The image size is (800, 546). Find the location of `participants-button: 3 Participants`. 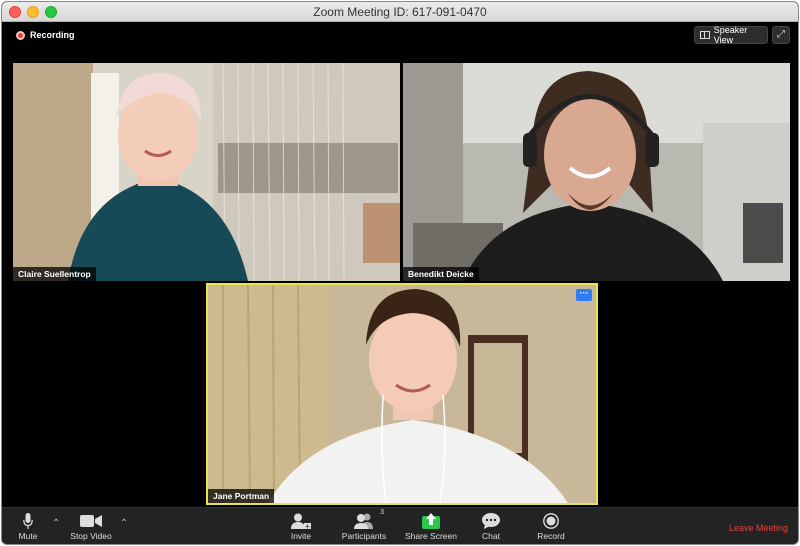

participants-button: 3 Participants is located at coordinates (364, 525).